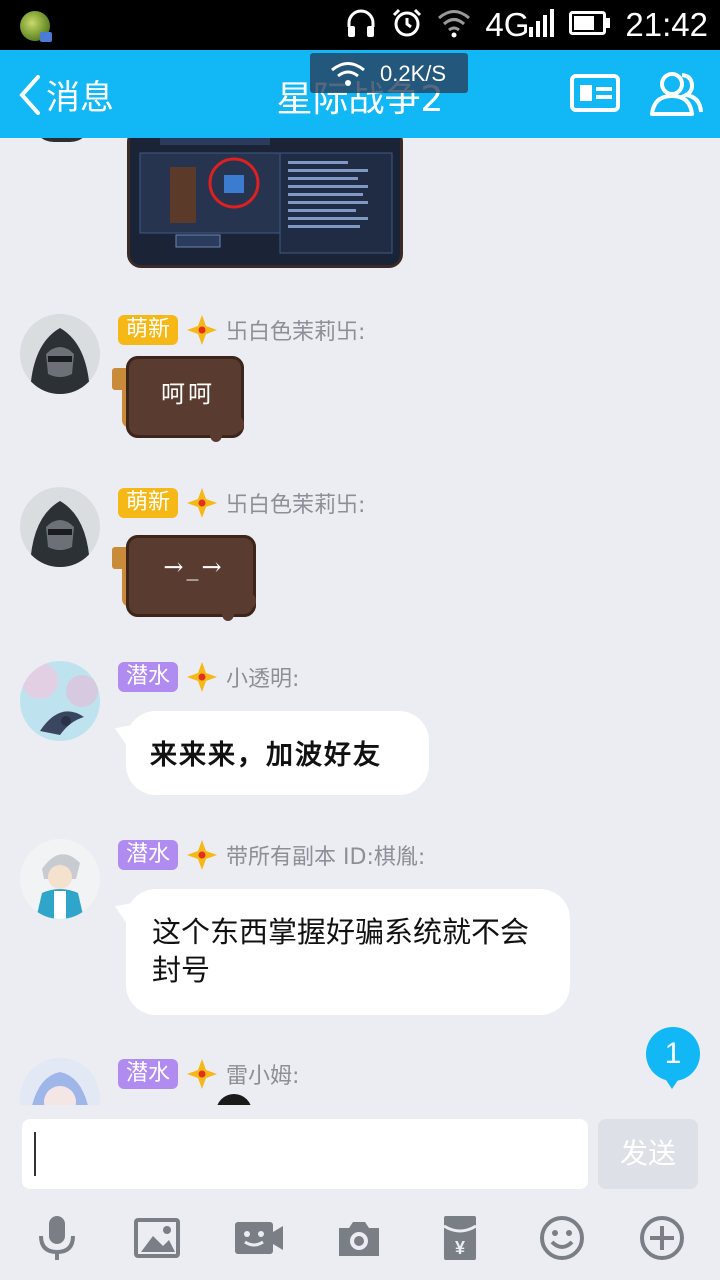 The image size is (720, 1280). I want to click on text-caret, so click(35, 1154).